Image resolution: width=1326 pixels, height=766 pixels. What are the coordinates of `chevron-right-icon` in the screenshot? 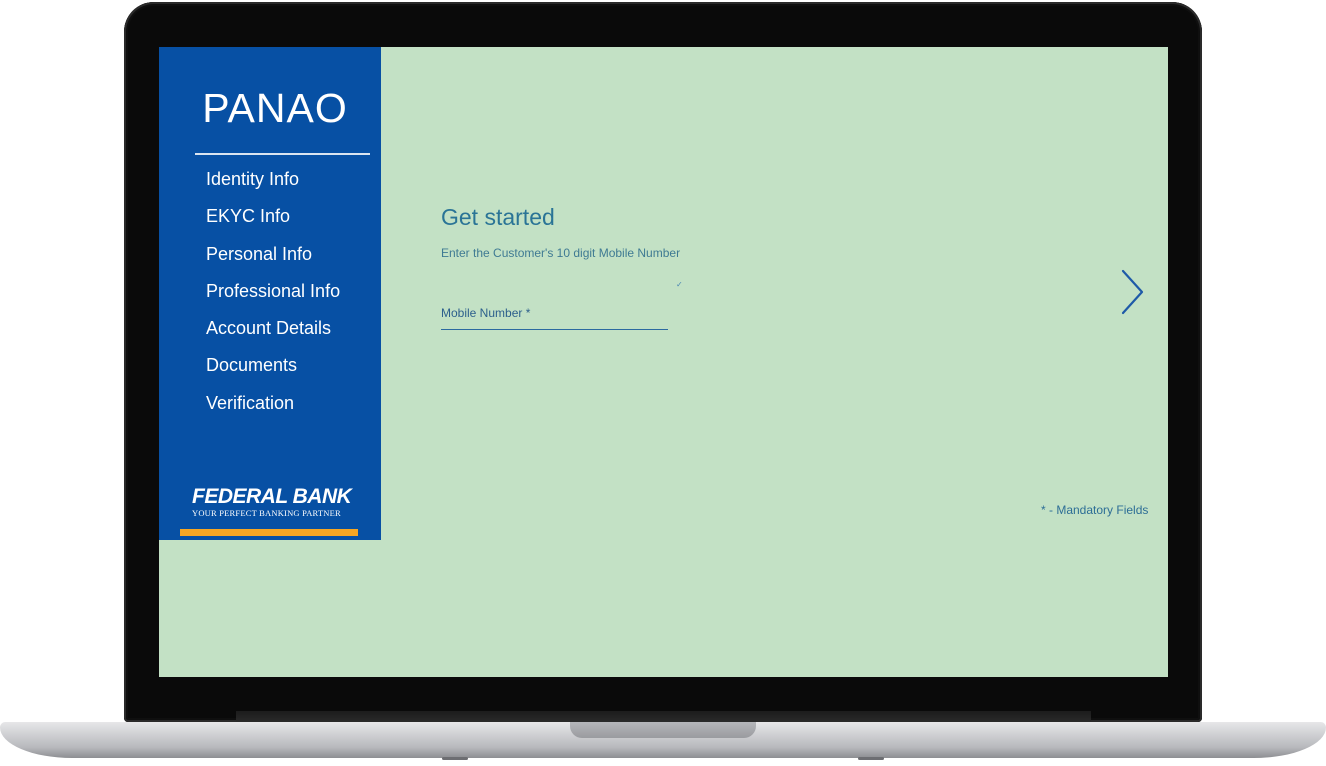 It's located at (1132, 292).